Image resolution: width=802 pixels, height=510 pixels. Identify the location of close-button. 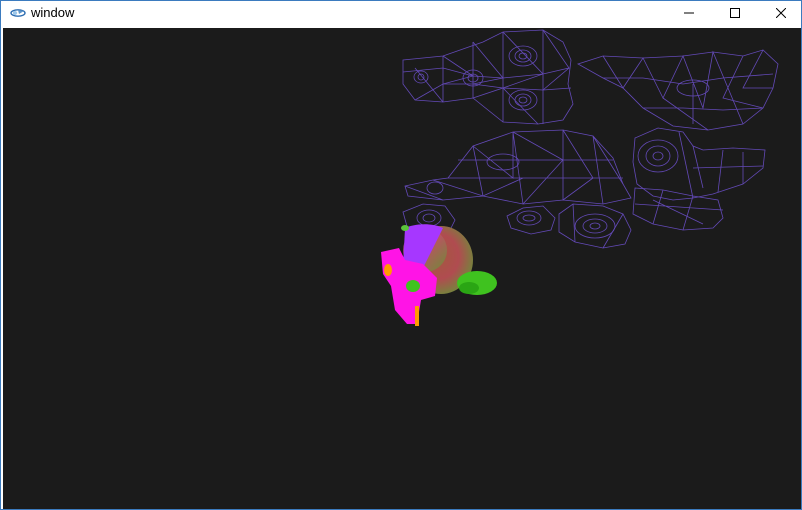
(780, 14).